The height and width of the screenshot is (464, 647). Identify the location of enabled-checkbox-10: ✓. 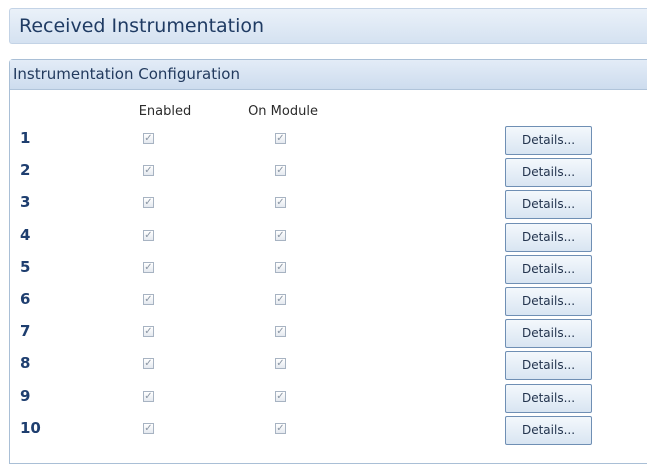
(148, 428).